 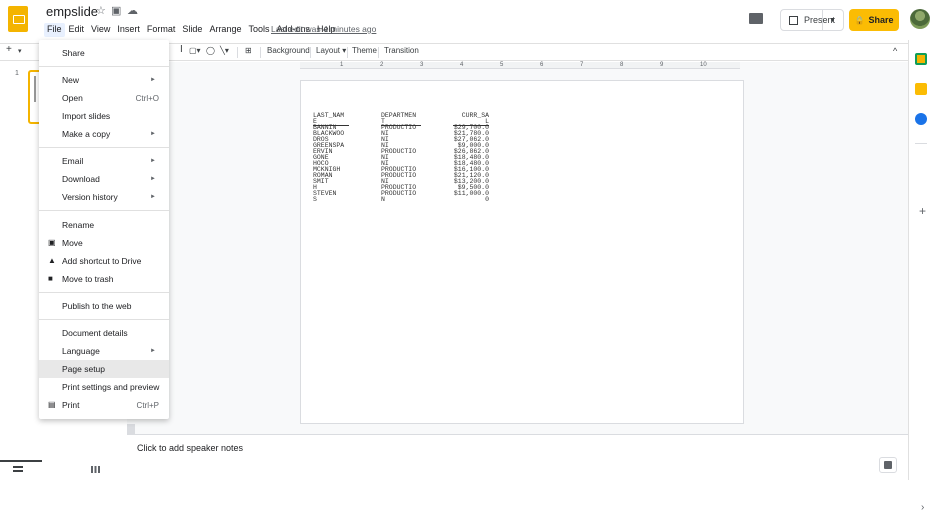 I want to click on menu-item-open: Open Ctrl+O, so click(x=104, y=98).